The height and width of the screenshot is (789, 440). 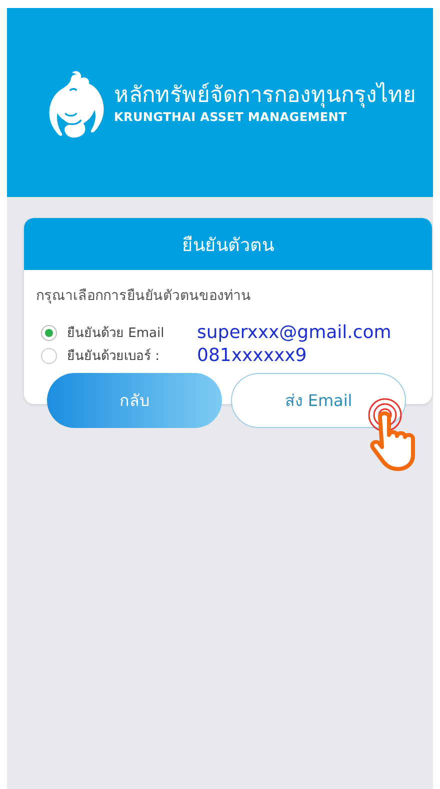 I want to click on prompt-text: กรุณาเลือกการยืนยันตัวตนของท่าน, so click(x=144, y=296).